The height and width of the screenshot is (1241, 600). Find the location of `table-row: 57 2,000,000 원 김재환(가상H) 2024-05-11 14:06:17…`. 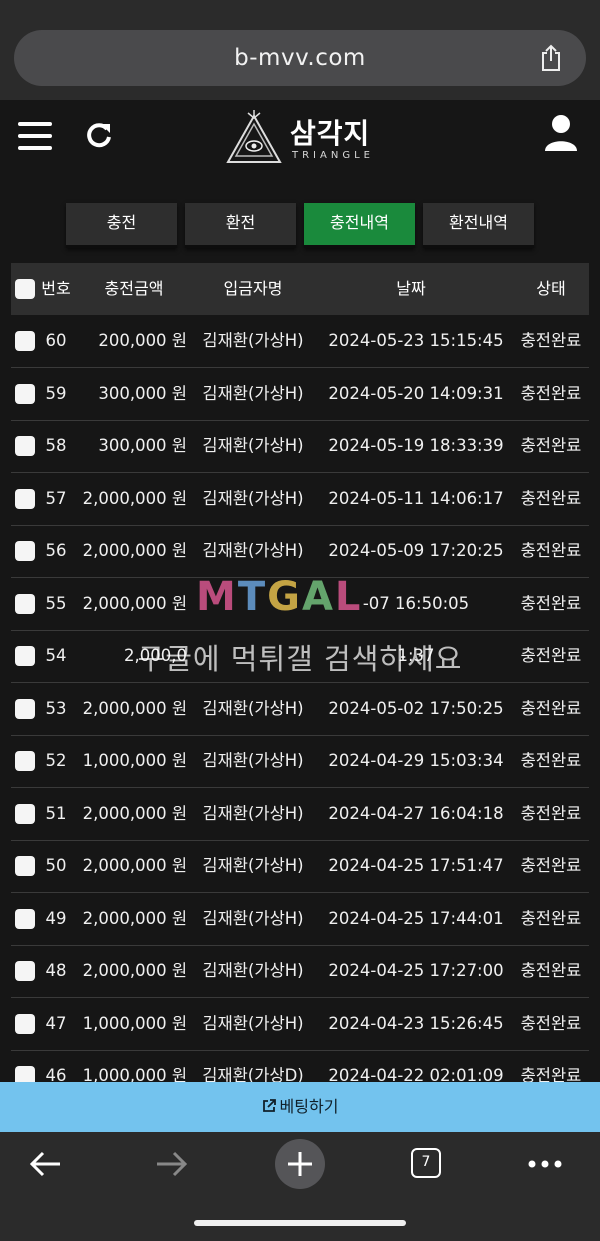

table-row: 57 2,000,000 원 김재환(가상H) 2024-05-11 14:06:17… is located at coordinates (300, 499).